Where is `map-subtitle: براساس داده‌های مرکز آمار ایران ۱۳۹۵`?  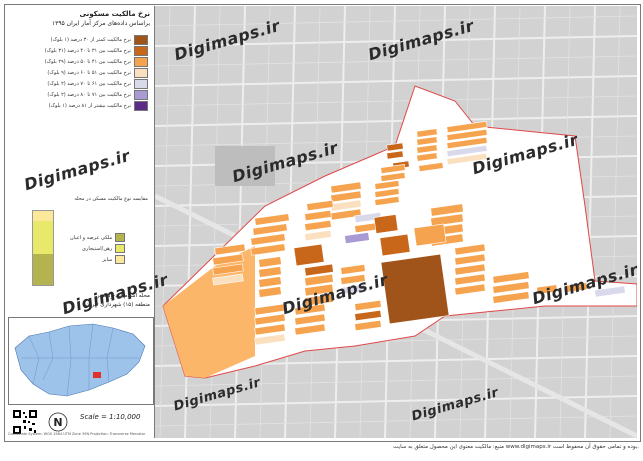 map-subtitle: براساس داده‌های مرکز آمار ایران ۱۳۹۵ is located at coordinates (100, 23).